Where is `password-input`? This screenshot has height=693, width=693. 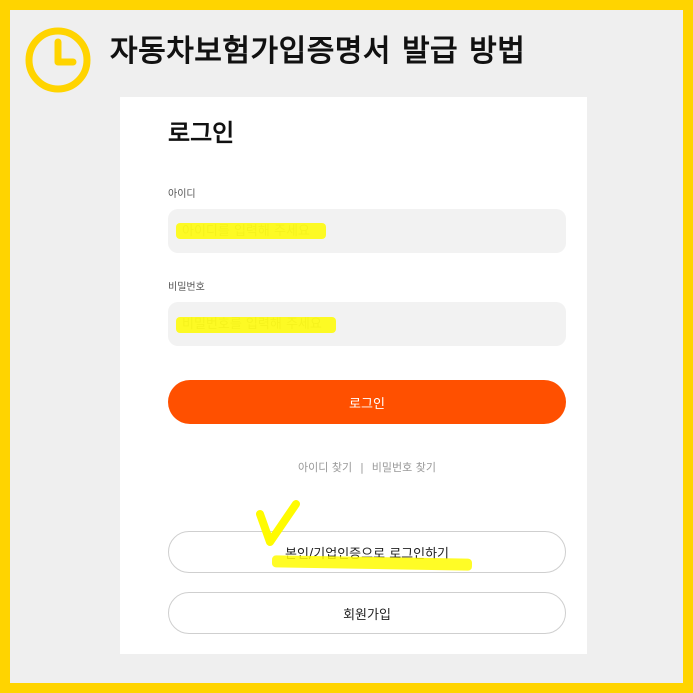
password-input is located at coordinates (367, 324).